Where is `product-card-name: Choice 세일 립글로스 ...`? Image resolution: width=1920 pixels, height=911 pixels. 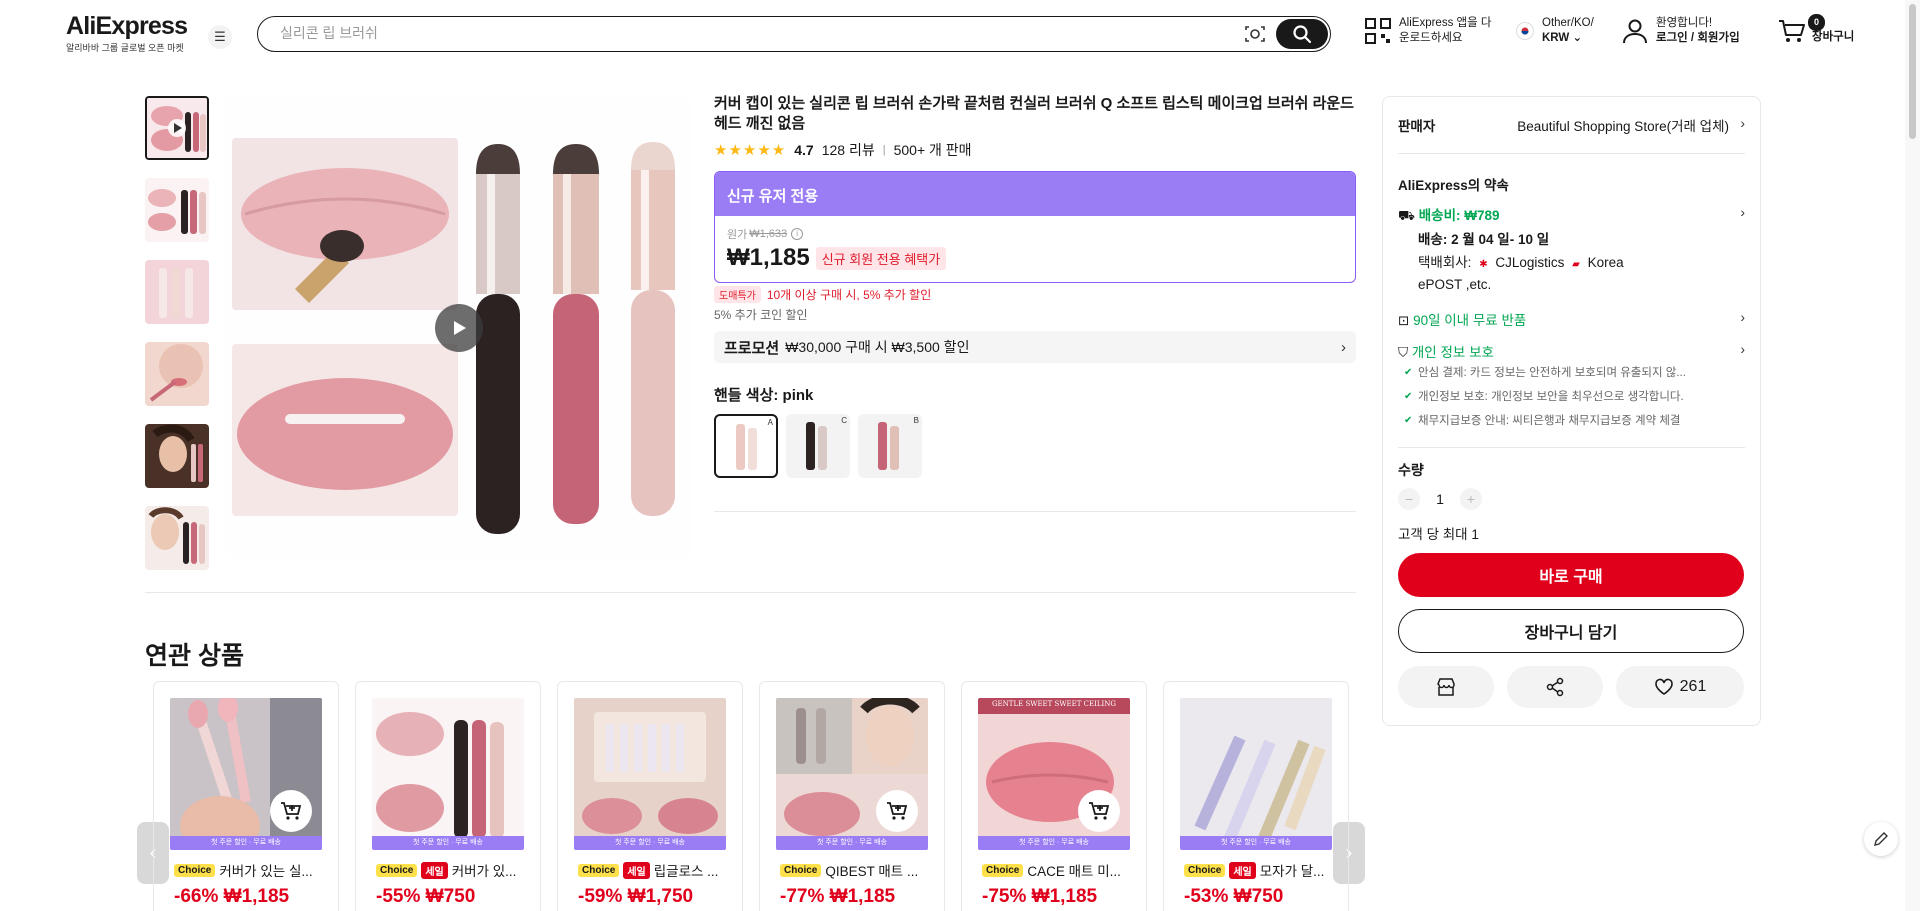
product-card-name: Choice 세일 립글로스 ... is located at coordinates (653, 870).